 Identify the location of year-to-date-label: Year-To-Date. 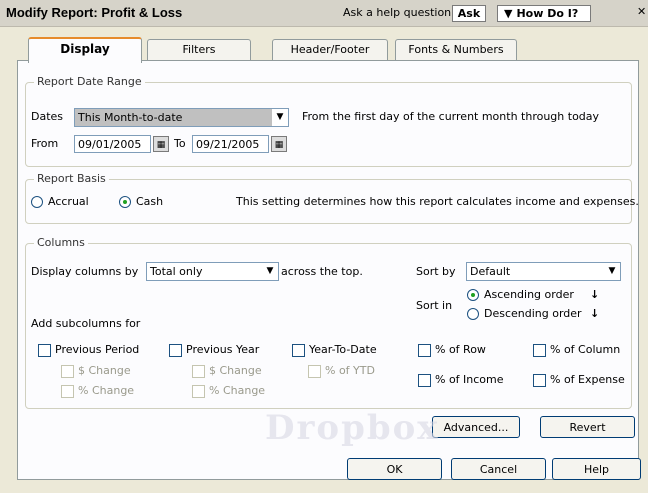
(343, 349).